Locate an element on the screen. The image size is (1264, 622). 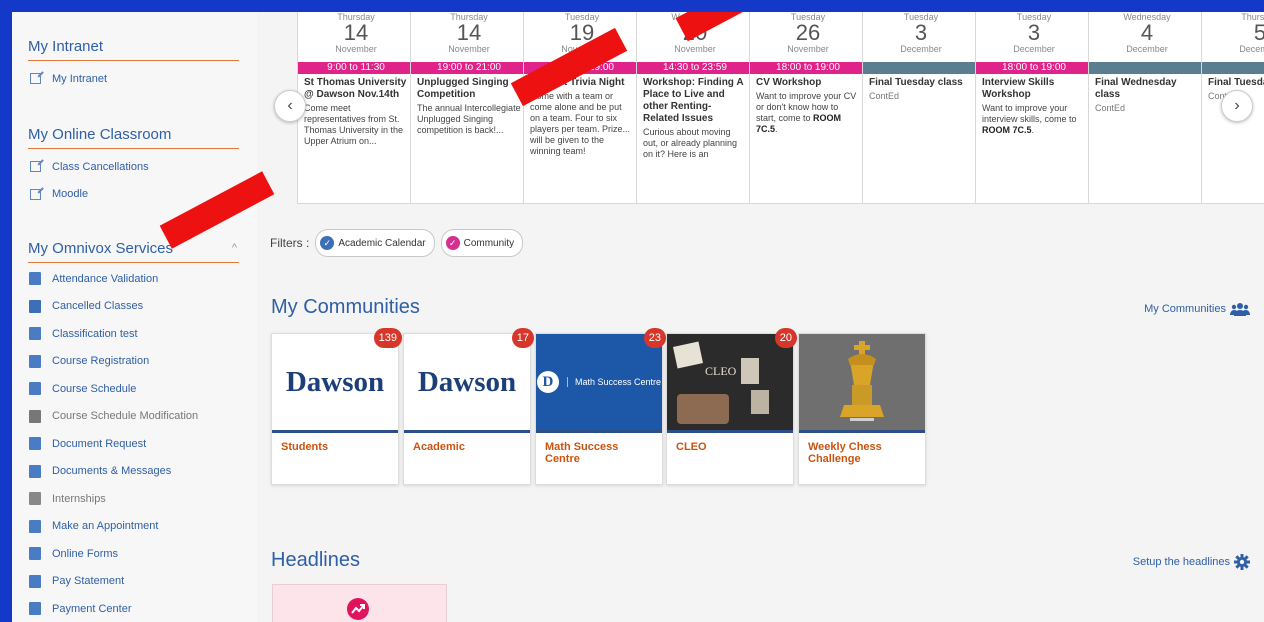
filter-chip-community: ✓ Community is located at coordinates (482, 243).